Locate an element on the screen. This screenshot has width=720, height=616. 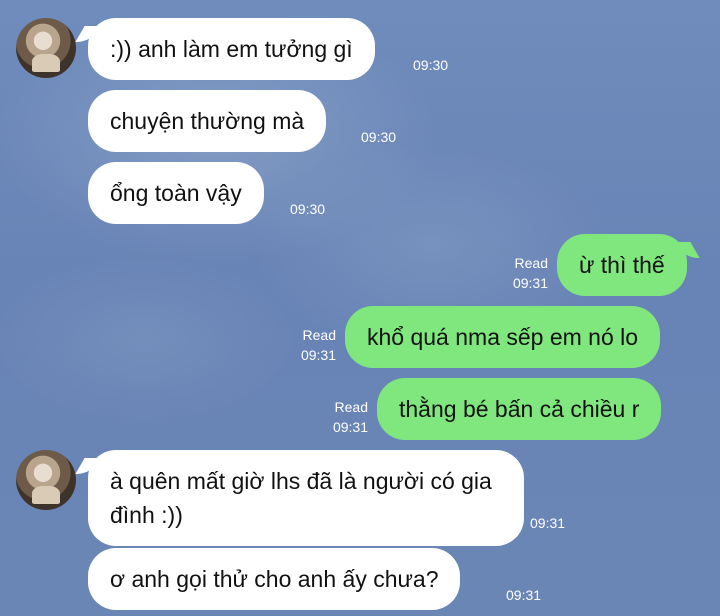
message-text: ơ anh gọi thử cho anh ấy chưa? is located at coordinates (274, 579).